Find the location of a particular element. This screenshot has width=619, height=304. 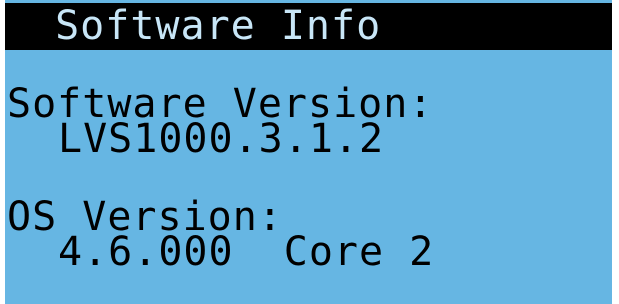

screen-title: Software Info is located at coordinates (206, 26).